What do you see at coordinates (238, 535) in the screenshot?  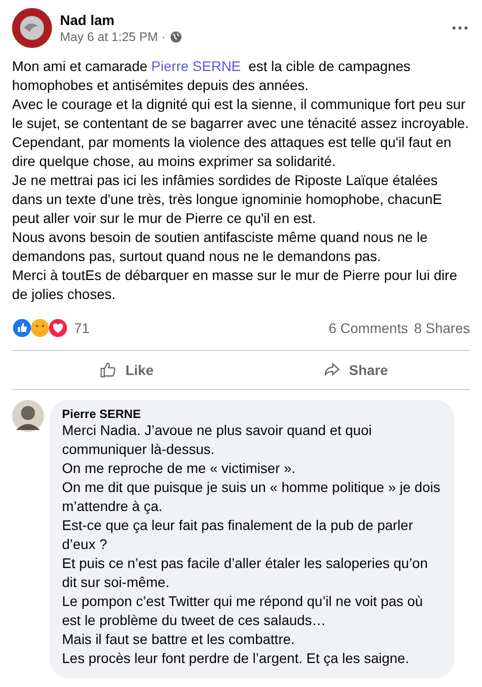 I see `comment-line: Est-ce que ça leur fait pas finalement de la pub de parler d’eux ?` at bounding box center [238, 535].